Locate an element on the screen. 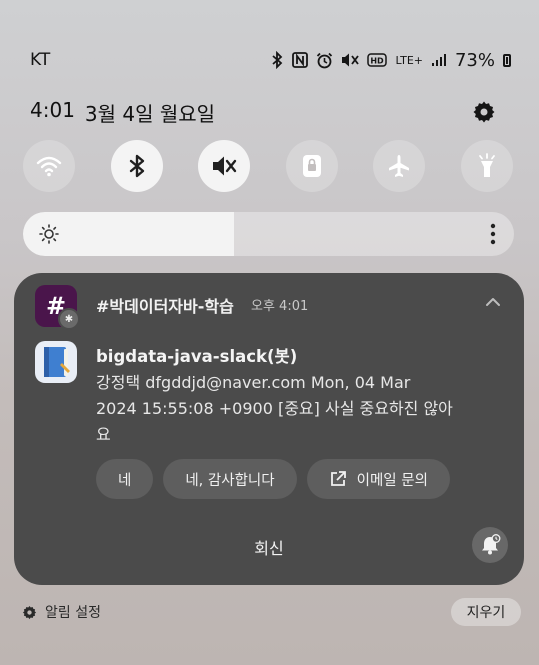  status-bar: KT HD LTE+ 73% is located at coordinates (270, 60).